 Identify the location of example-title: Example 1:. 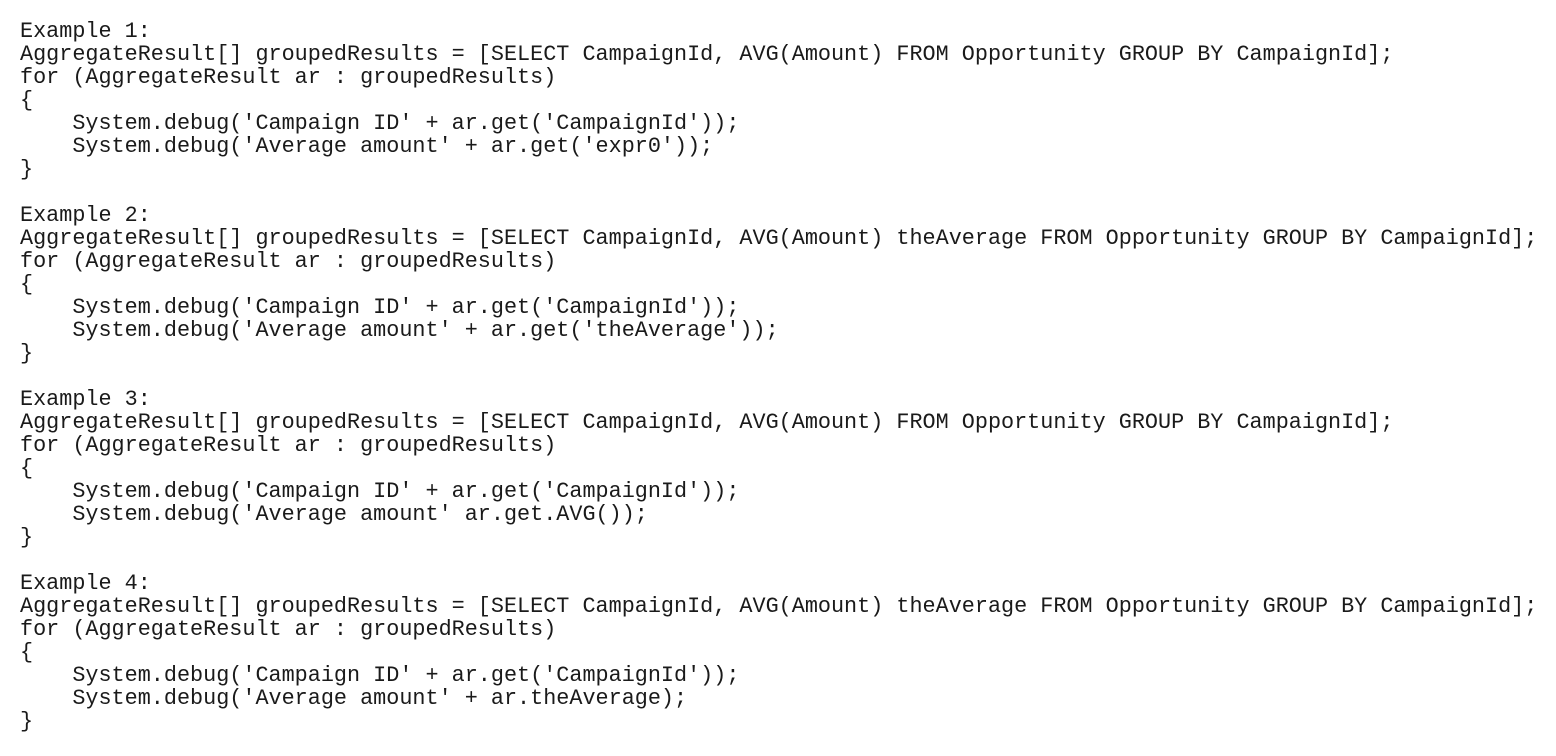
(85, 31).